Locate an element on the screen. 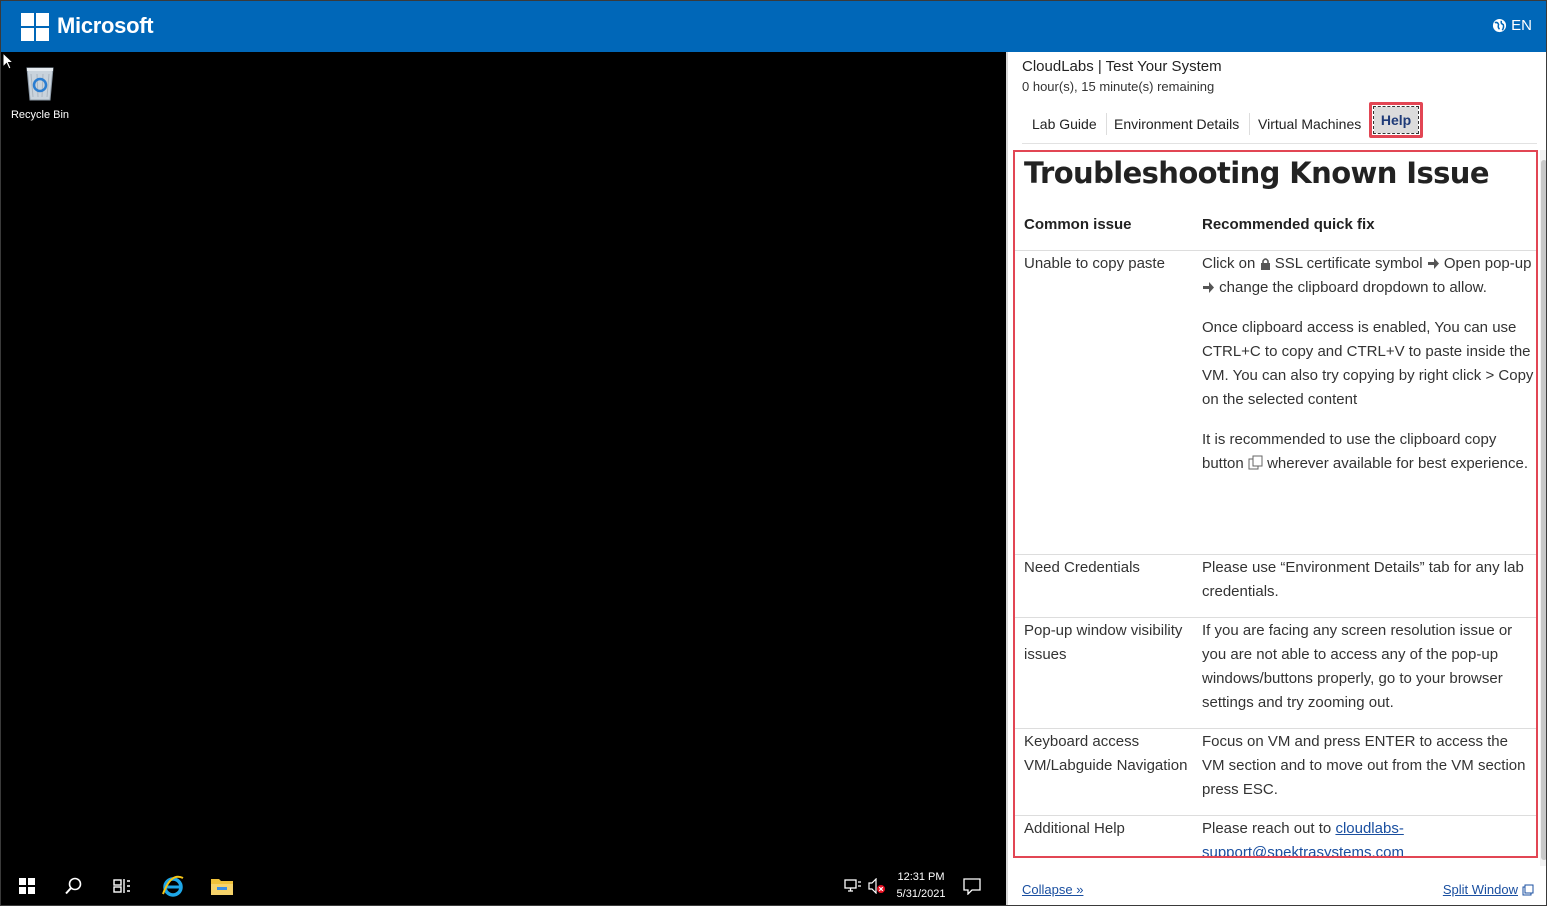 The image size is (1547, 906). table-header-row: Common issue Recommended quick fix is located at coordinates (1275, 231).